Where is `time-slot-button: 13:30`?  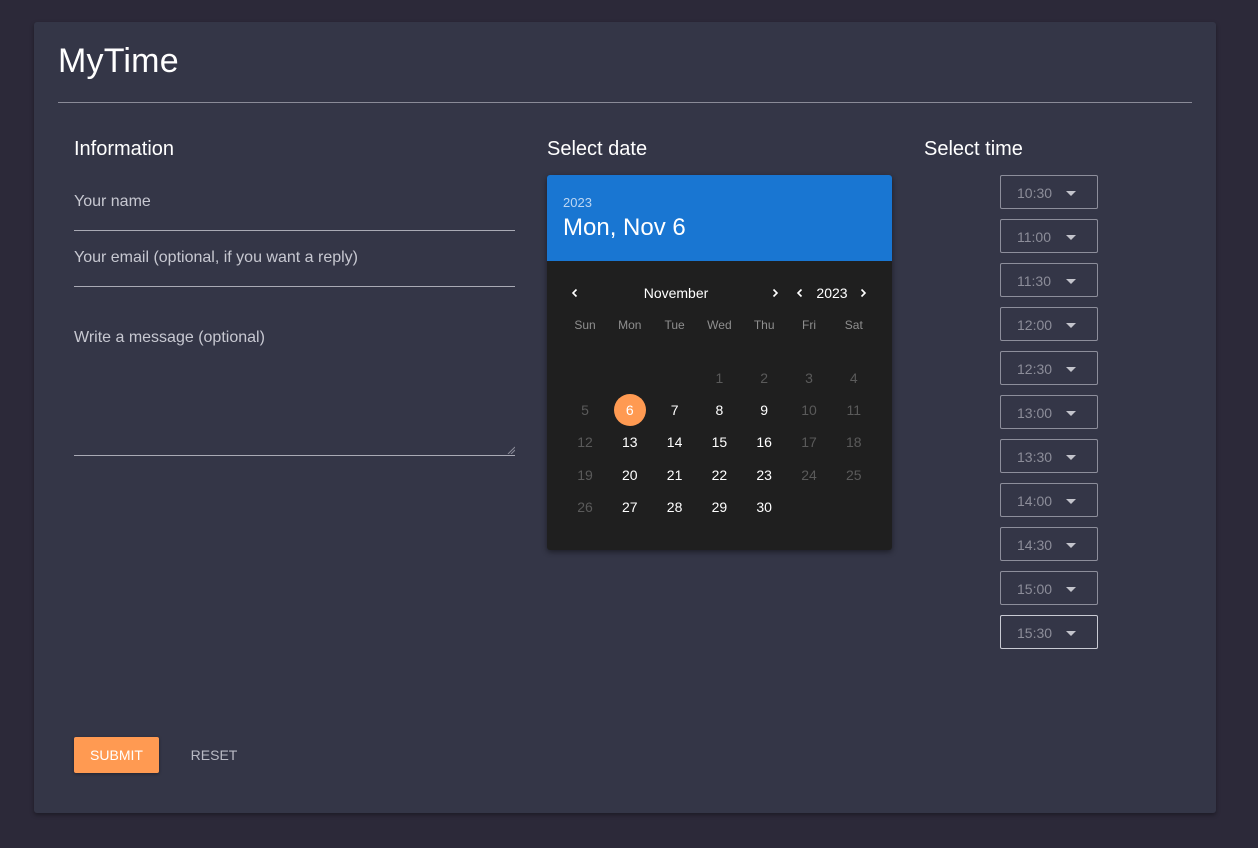 time-slot-button: 13:30 is located at coordinates (1049, 456).